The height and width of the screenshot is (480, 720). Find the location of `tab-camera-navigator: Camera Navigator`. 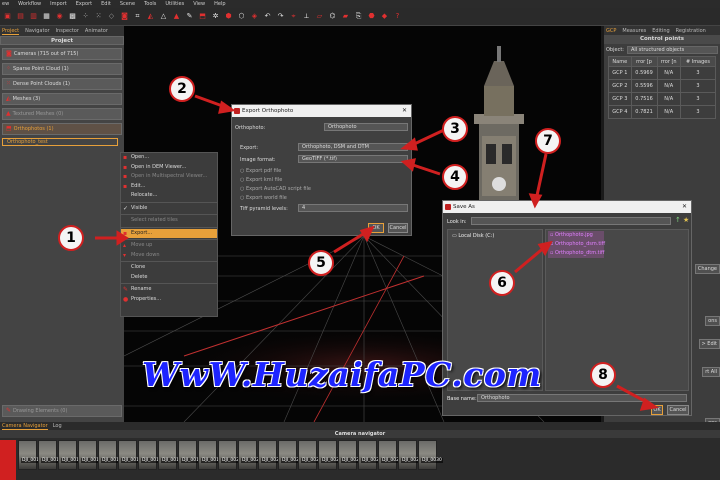

tab-camera-navigator: Camera Navigator is located at coordinates (25, 426).